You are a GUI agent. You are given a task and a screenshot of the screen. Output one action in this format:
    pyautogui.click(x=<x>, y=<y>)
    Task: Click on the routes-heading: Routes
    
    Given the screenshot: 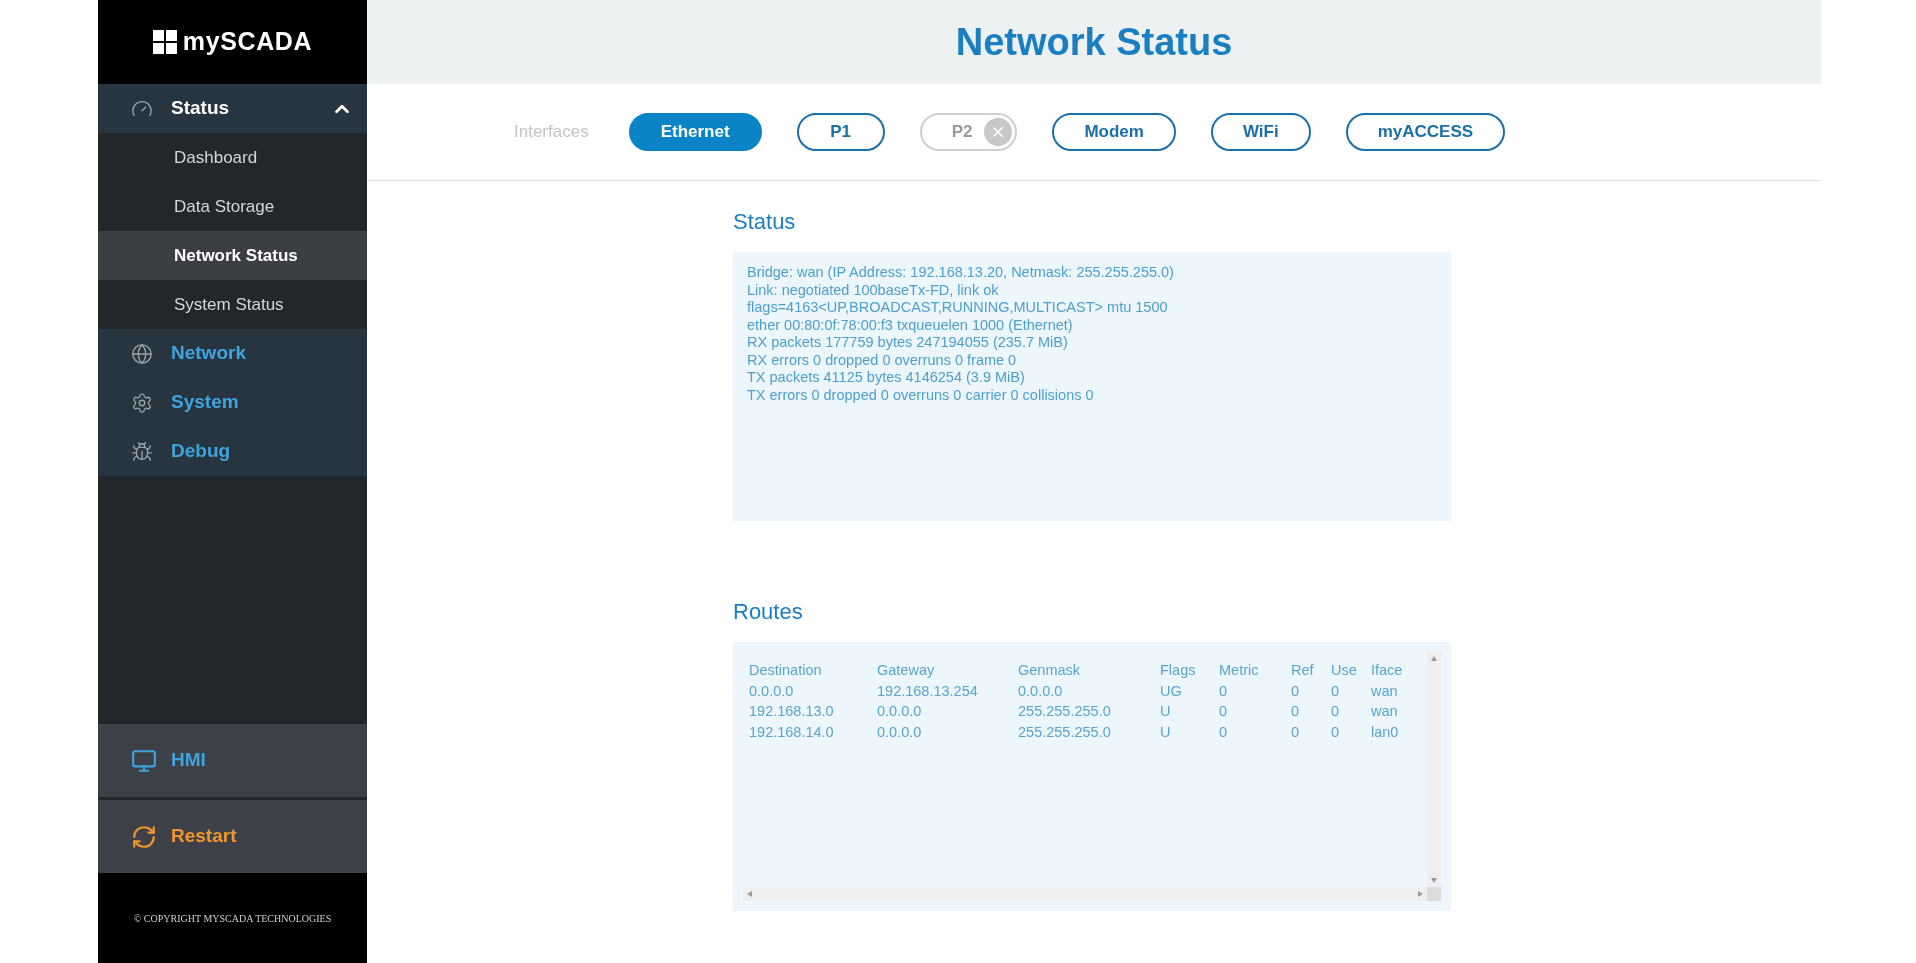 What is the action you would take?
    pyautogui.click(x=768, y=612)
    